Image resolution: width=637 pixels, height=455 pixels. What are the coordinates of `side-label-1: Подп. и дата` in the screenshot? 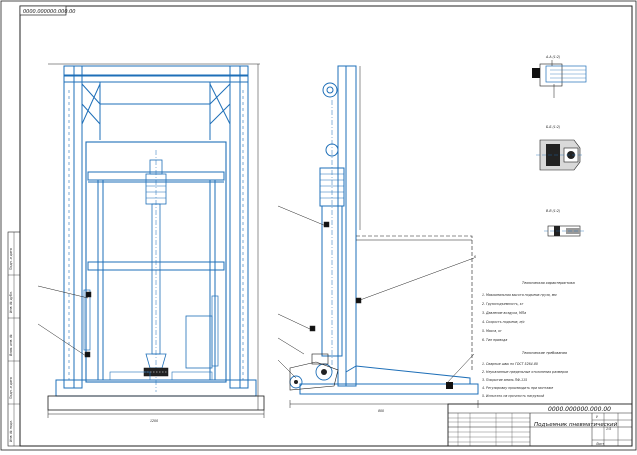 It's located at (11, 259).